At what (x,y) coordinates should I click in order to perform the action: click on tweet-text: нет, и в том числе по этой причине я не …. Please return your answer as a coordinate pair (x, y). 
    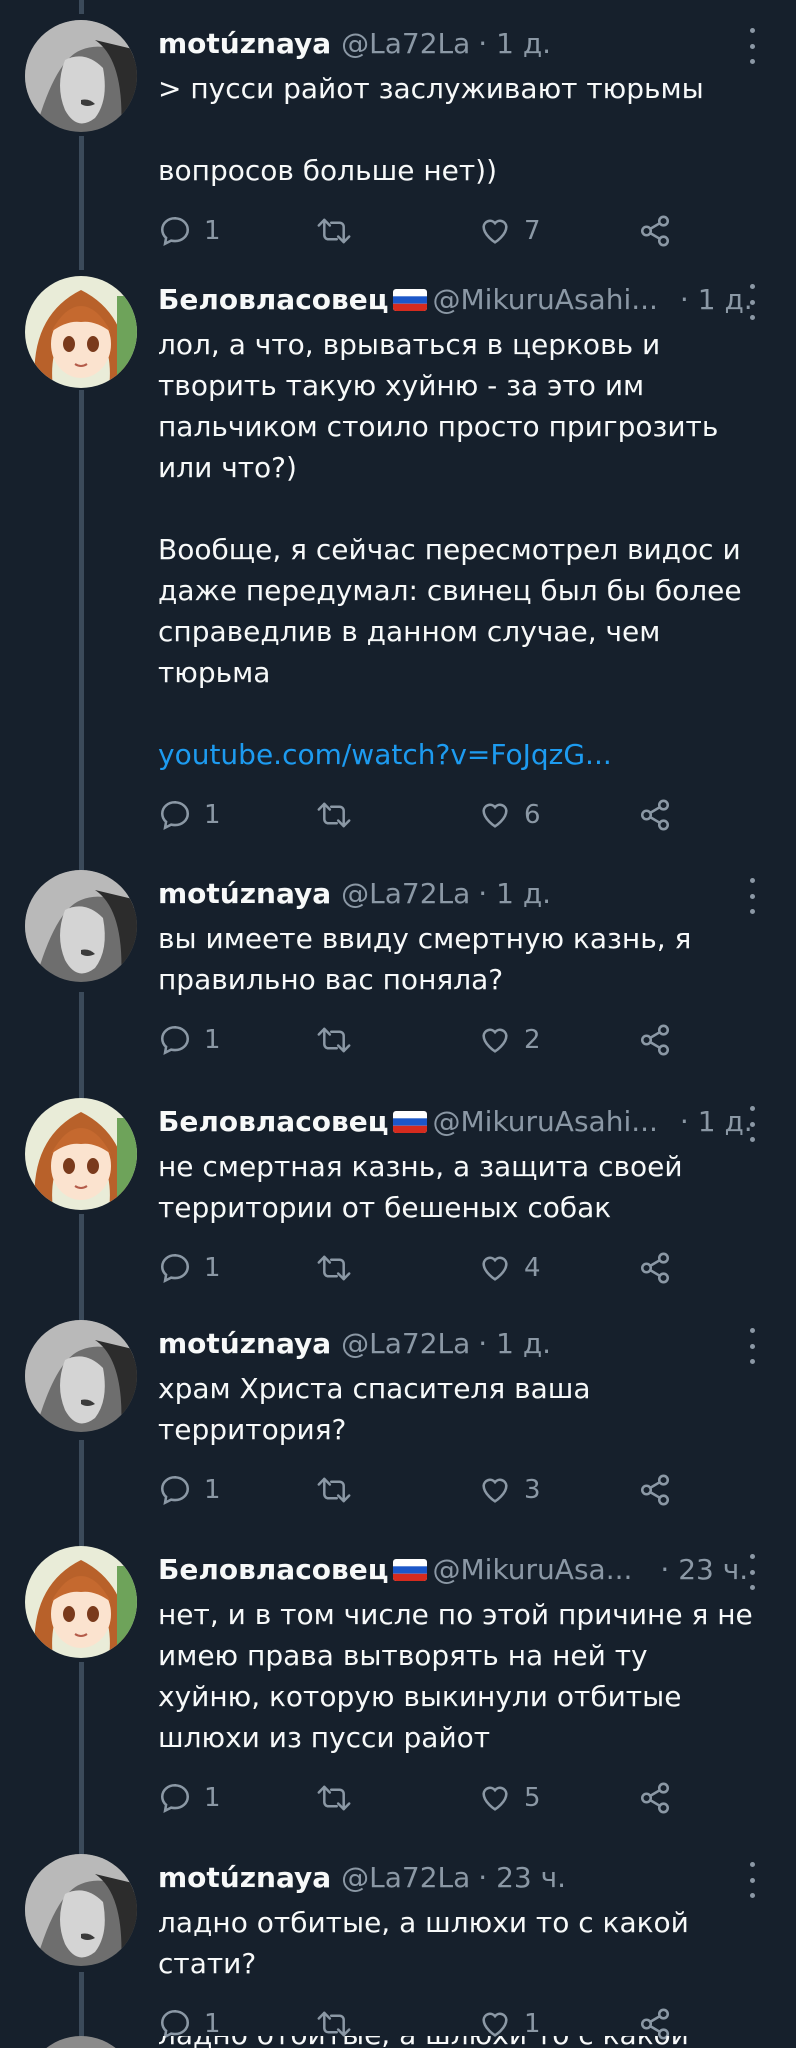
    Looking at the image, I should click on (458, 1676).